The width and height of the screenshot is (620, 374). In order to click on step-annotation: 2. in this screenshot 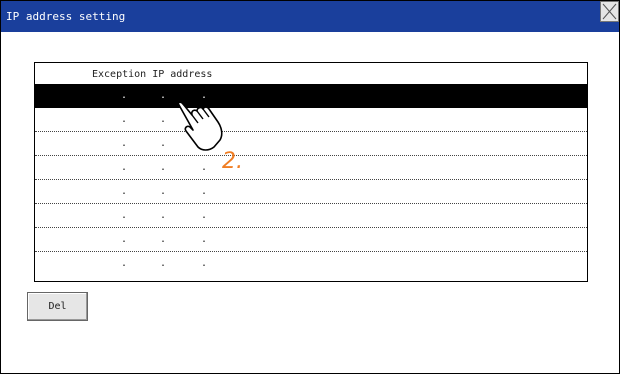, I will do `click(232, 161)`.